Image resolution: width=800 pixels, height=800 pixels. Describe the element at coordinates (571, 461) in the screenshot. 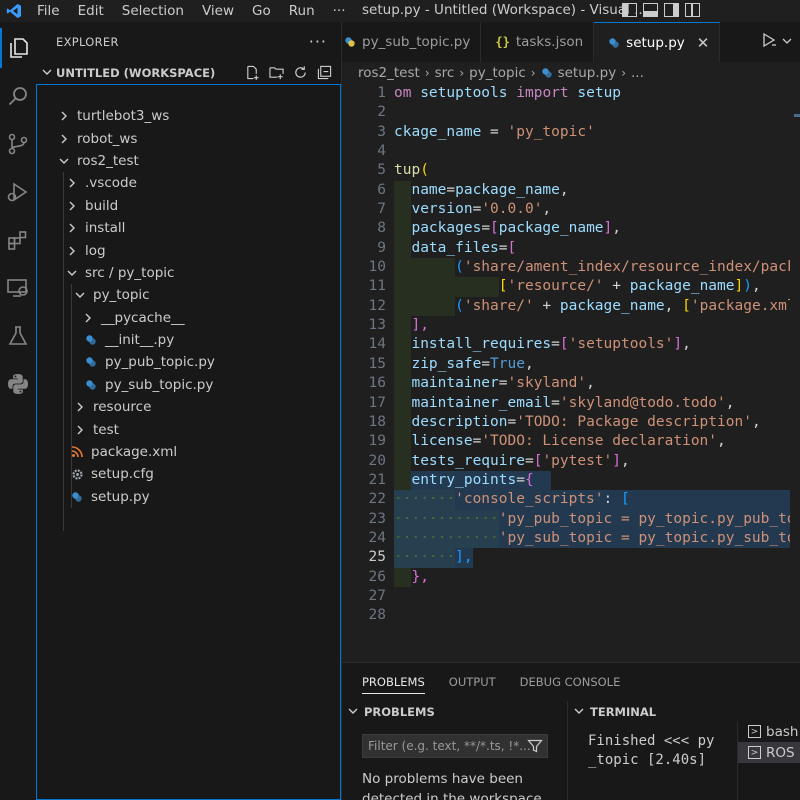

I see `code-line: 20 tests_require=['pytest'],` at that location.